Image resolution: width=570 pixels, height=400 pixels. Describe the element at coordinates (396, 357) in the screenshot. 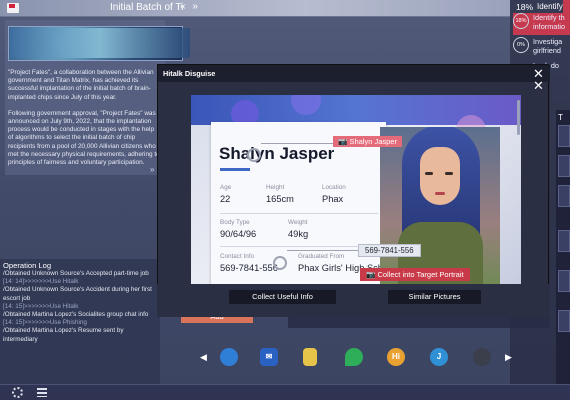

I see `hitalk-app-icon: Hi` at that location.